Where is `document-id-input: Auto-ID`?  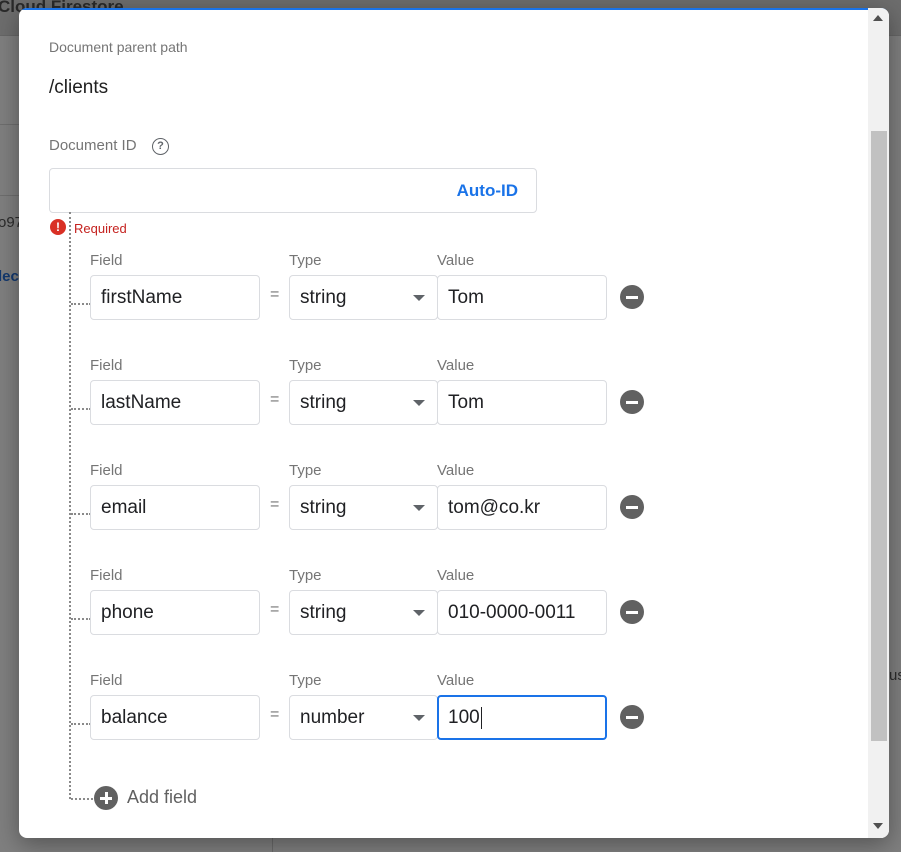 document-id-input: Auto-ID is located at coordinates (293, 190).